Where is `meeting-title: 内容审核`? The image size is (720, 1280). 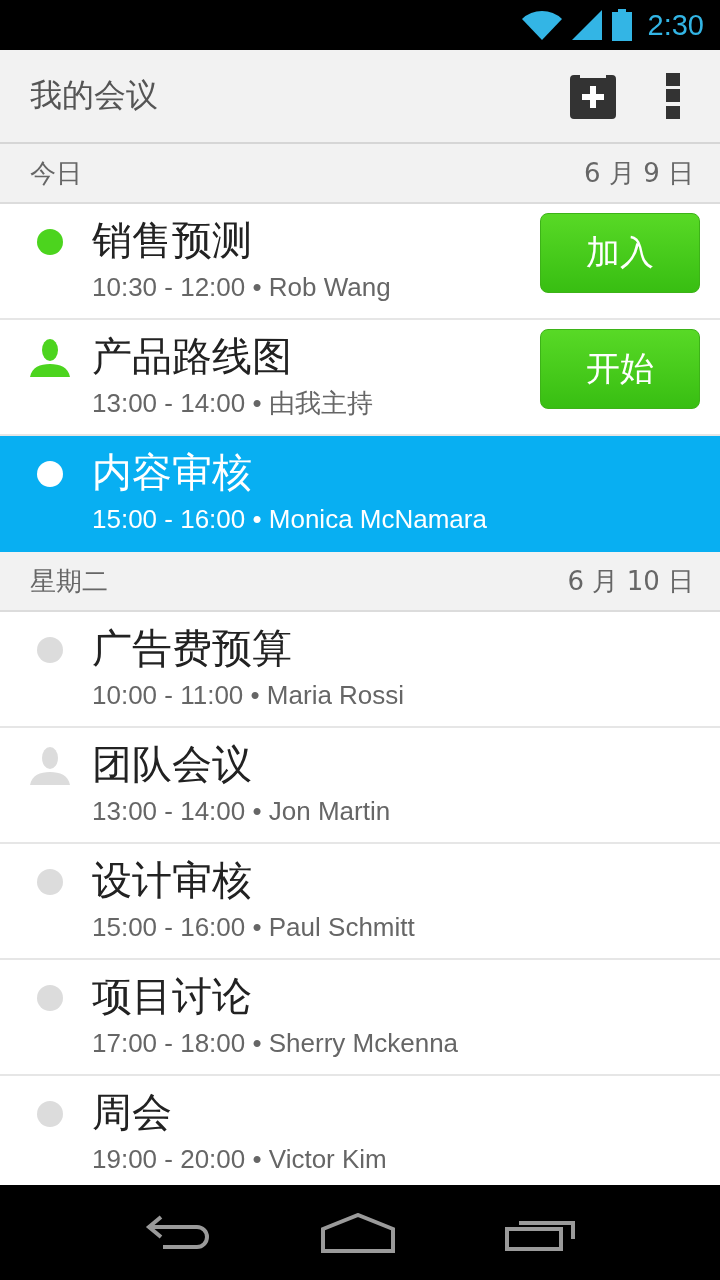 meeting-title: 内容审核 is located at coordinates (172, 472).